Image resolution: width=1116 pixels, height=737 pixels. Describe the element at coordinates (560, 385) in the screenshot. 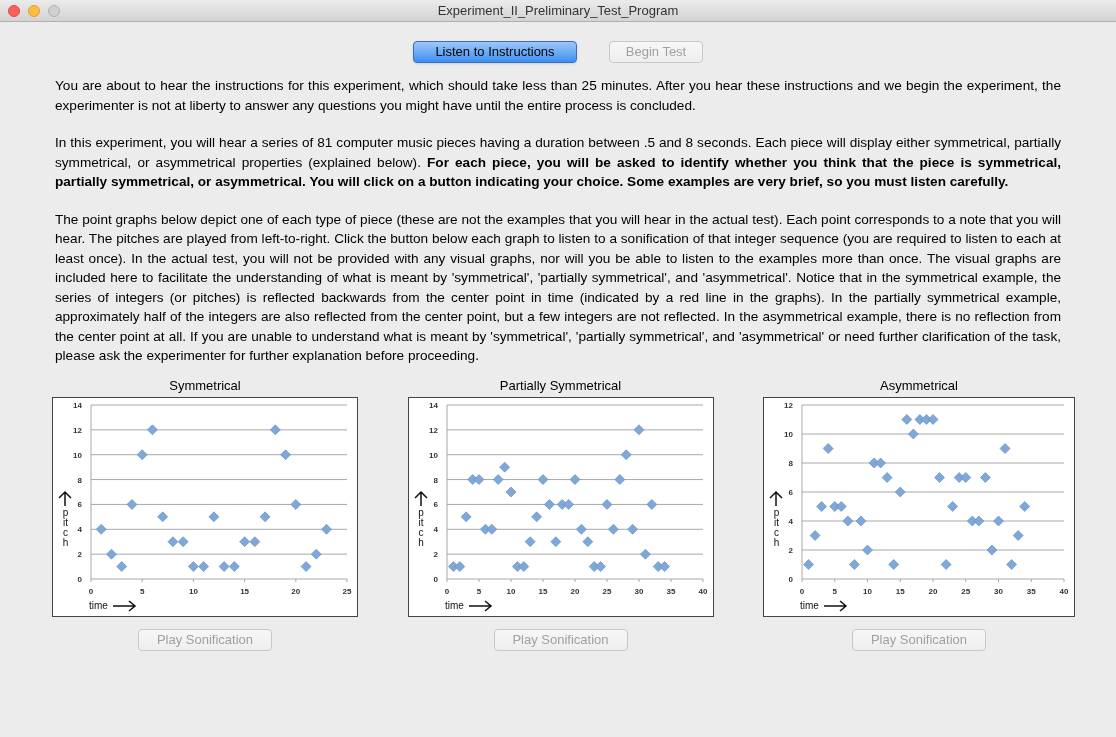

I see `chart-title: Partially Symmetrical` at that location.